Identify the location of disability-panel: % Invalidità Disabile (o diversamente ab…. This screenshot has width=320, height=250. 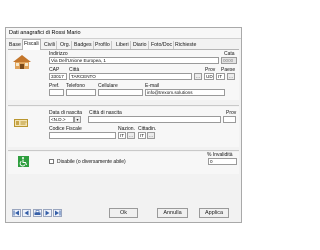
(123, 163).